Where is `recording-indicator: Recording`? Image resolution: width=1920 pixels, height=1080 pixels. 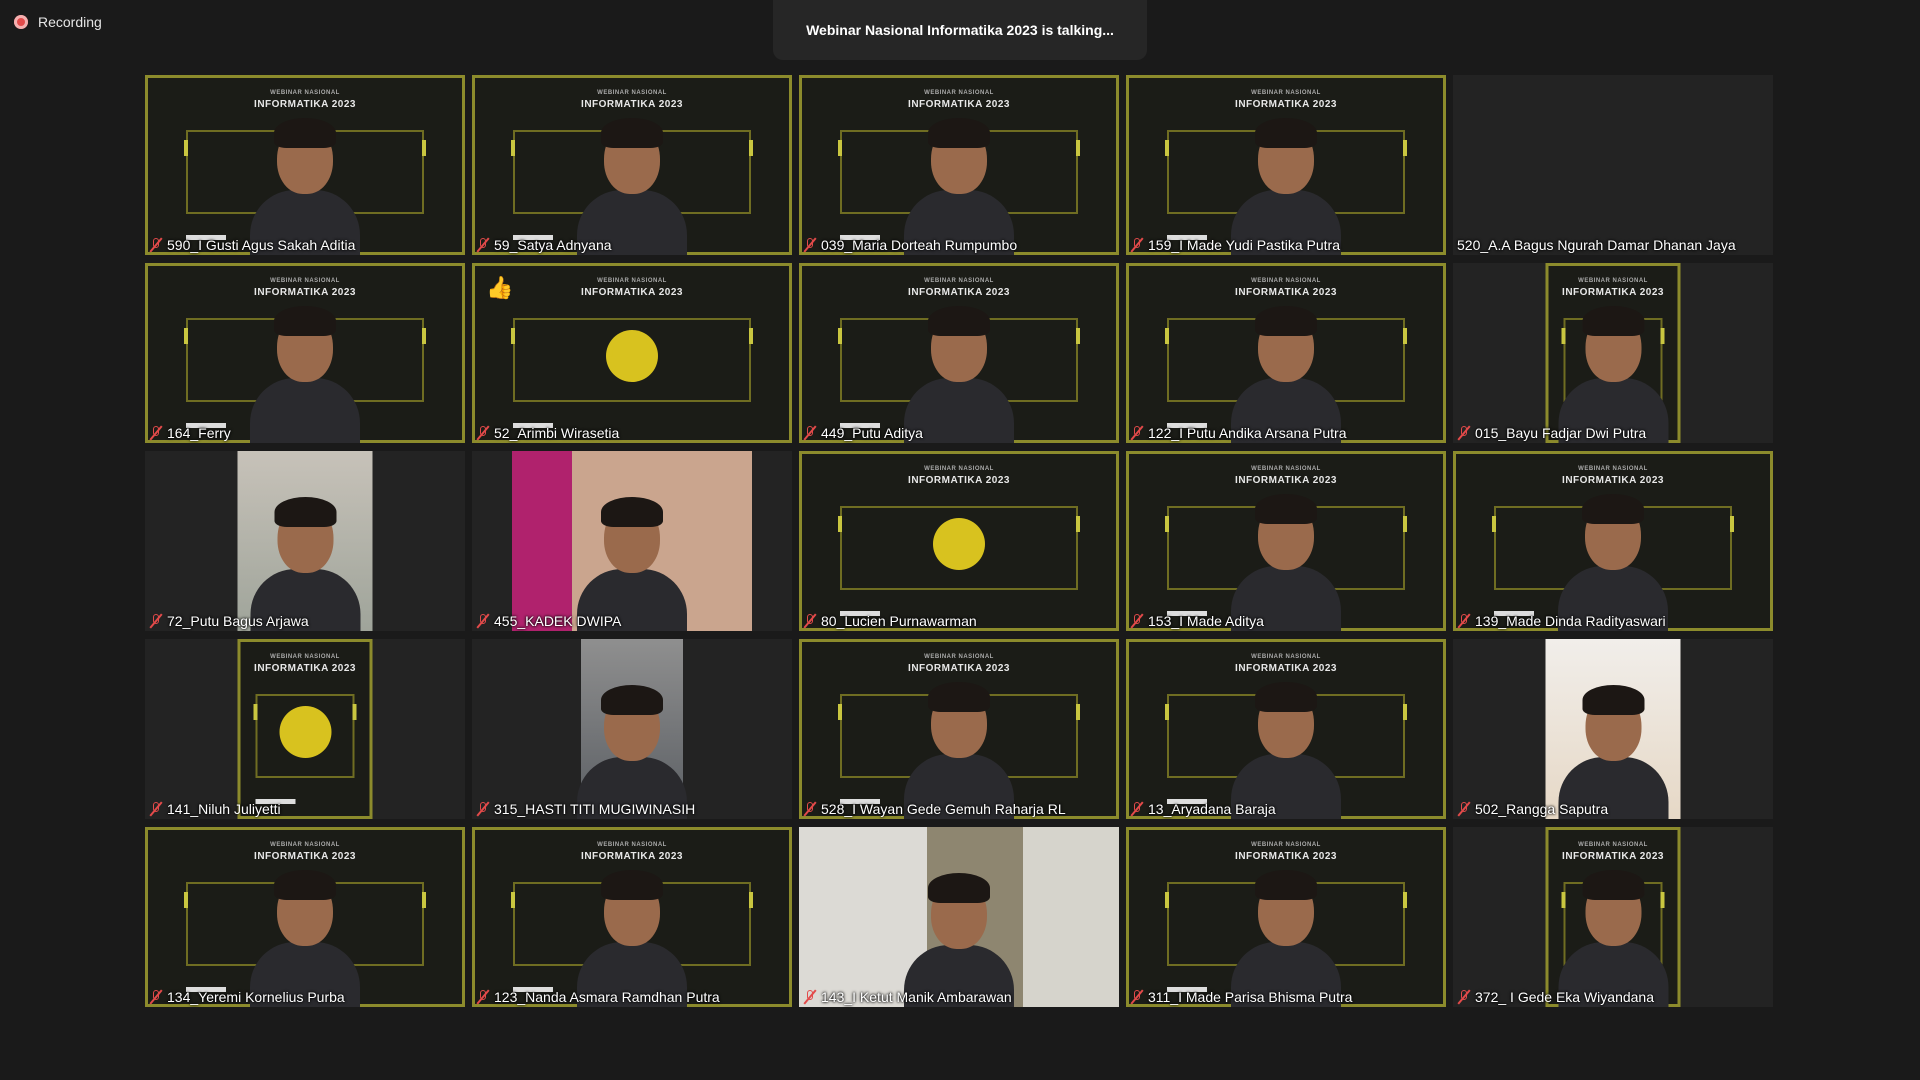
recording-indicator: Recording is located at coordinates (58, 22).